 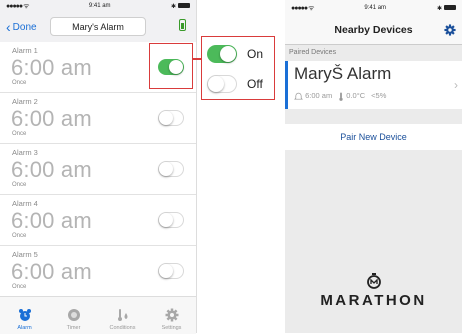 What do you see at coordinates (298, 96) in the screenshot?
I see `bell-icon` at bounding box center [298, 96].